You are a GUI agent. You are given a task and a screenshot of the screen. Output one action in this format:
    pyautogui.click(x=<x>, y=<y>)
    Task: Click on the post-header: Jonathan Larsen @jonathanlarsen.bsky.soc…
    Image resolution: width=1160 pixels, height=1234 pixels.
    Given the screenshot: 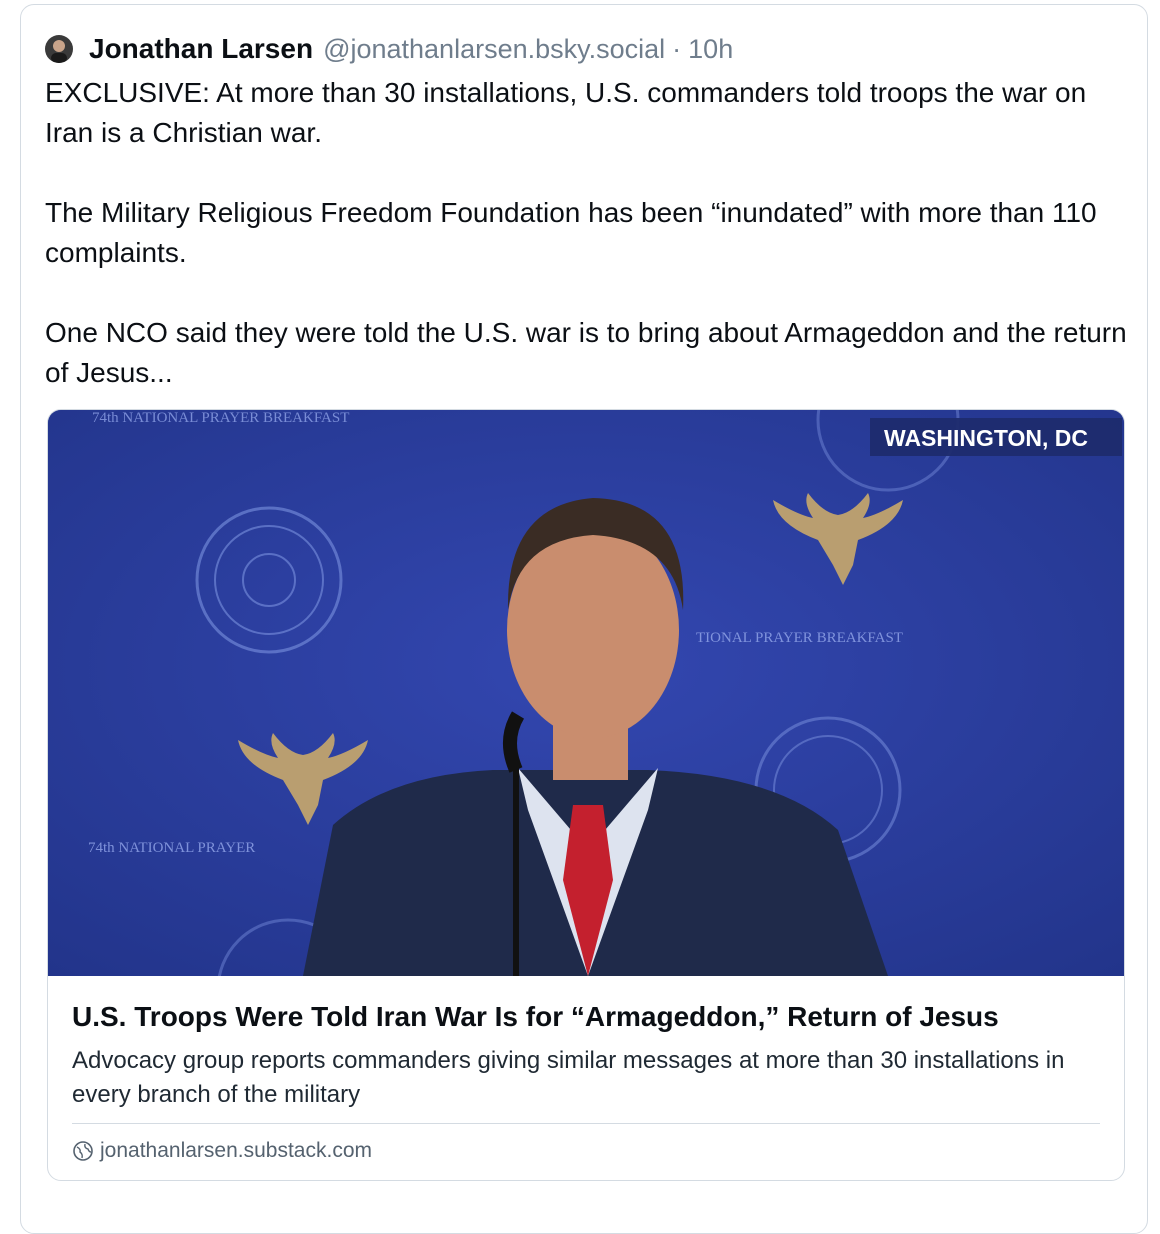 What is the action you would take?
    pyautogui.click(x=389, y=49)
    